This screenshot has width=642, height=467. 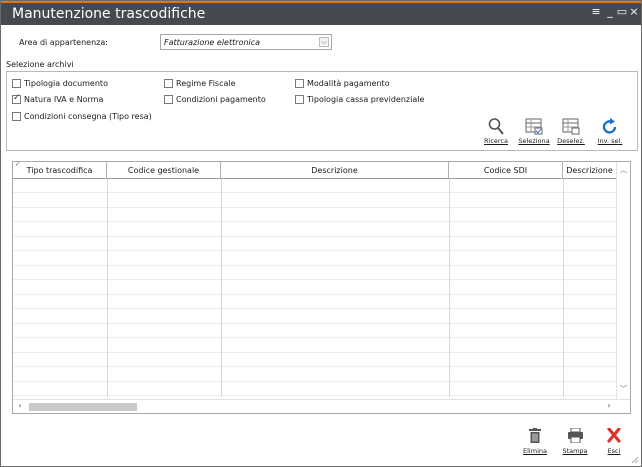 I want to click on printer-icon, so click(x=575, y=435).